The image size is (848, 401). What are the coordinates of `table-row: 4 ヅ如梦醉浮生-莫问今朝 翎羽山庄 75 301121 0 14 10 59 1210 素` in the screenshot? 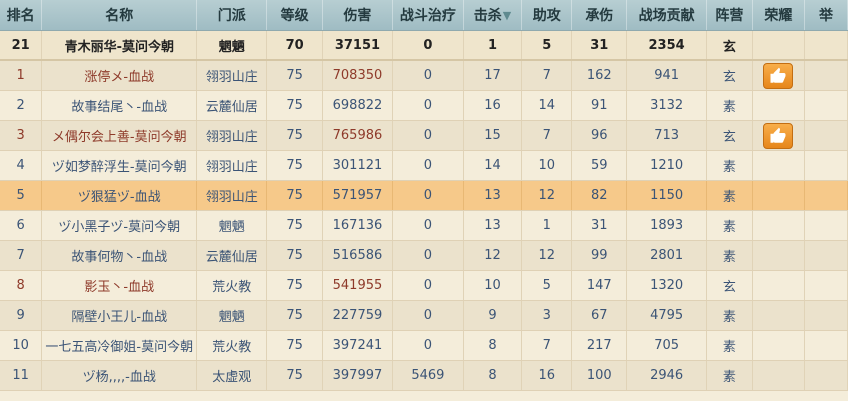 It's located at (424, 166).